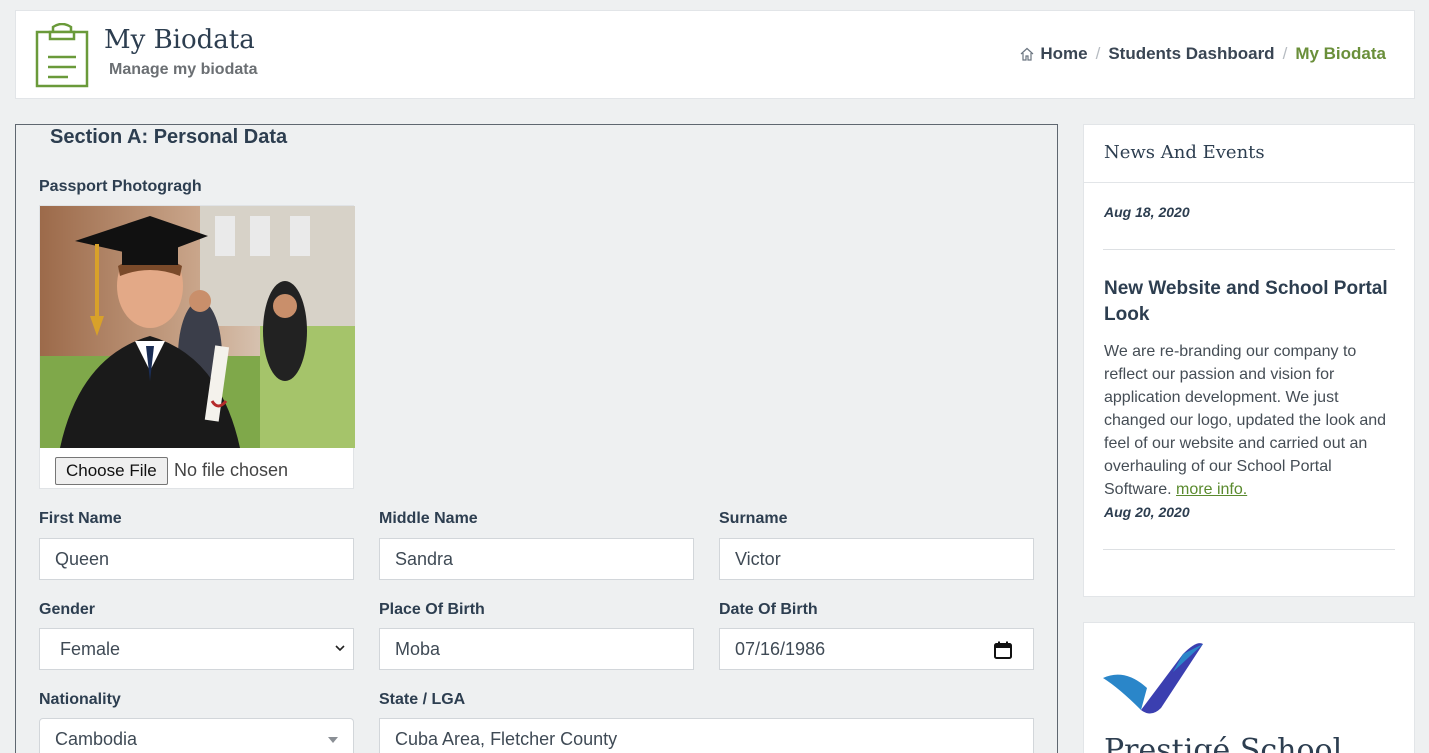 The image size is (1429, 753). Describe the element at coordinates (768, 609) in the screenshot. I see `date-of-birth-label: Date Of Birth` at that location.